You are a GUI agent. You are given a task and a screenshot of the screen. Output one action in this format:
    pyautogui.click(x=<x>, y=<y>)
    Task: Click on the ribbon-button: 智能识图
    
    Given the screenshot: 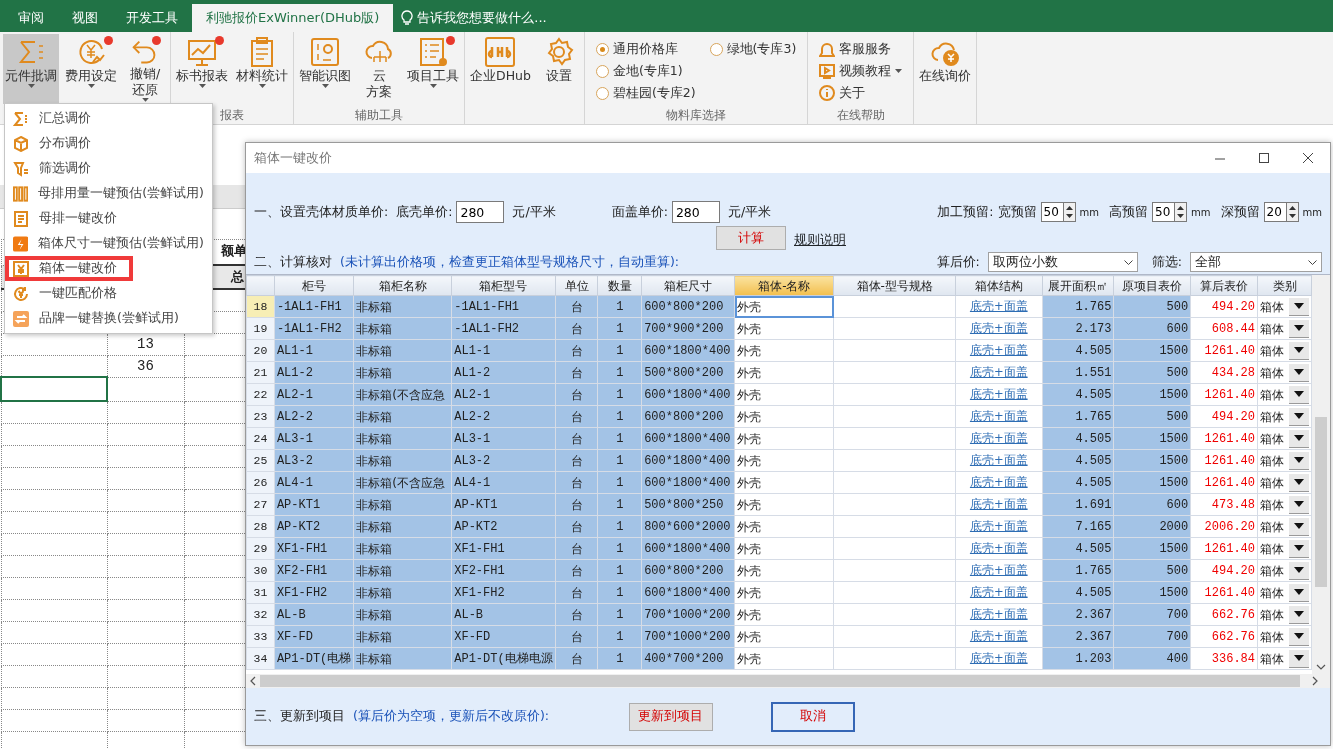 What is the action you would take?
    pyautogui.click(x=325, y=69)
    